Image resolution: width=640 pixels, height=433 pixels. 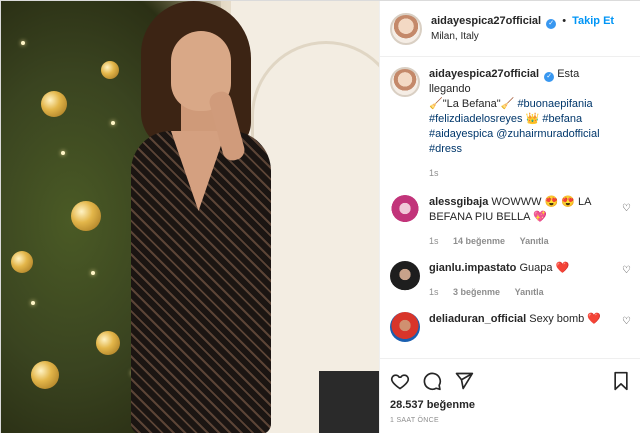 I want to click on comment-meta: 1s 14 beğenme Yanıtla, so click(x=524, y=241).